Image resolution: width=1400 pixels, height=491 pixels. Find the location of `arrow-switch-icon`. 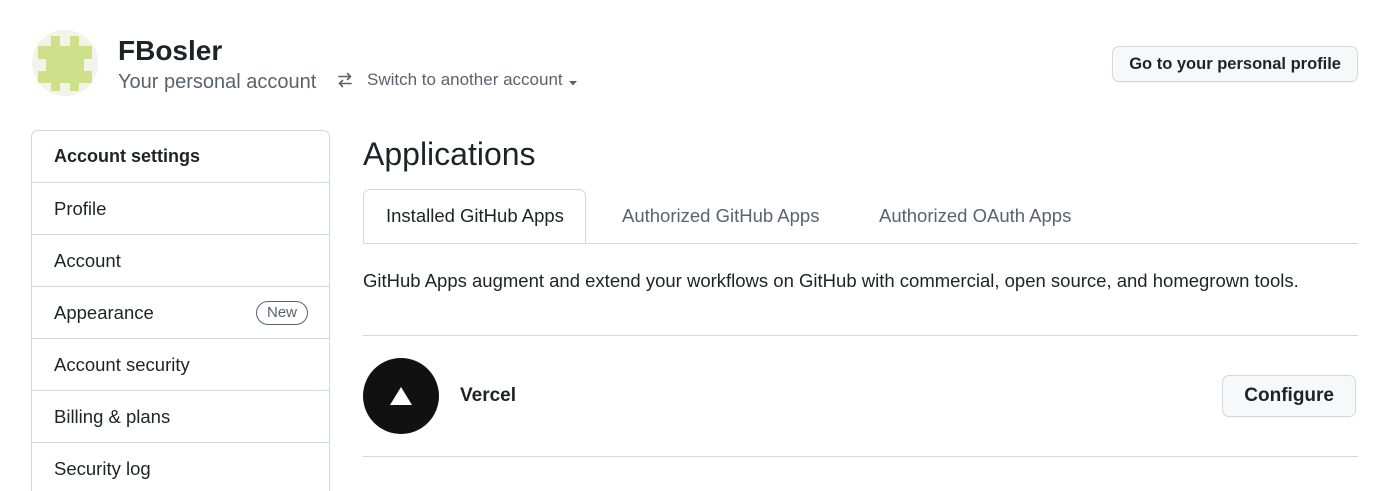

arrow-switch-icon is located at coordinates (345, 80).